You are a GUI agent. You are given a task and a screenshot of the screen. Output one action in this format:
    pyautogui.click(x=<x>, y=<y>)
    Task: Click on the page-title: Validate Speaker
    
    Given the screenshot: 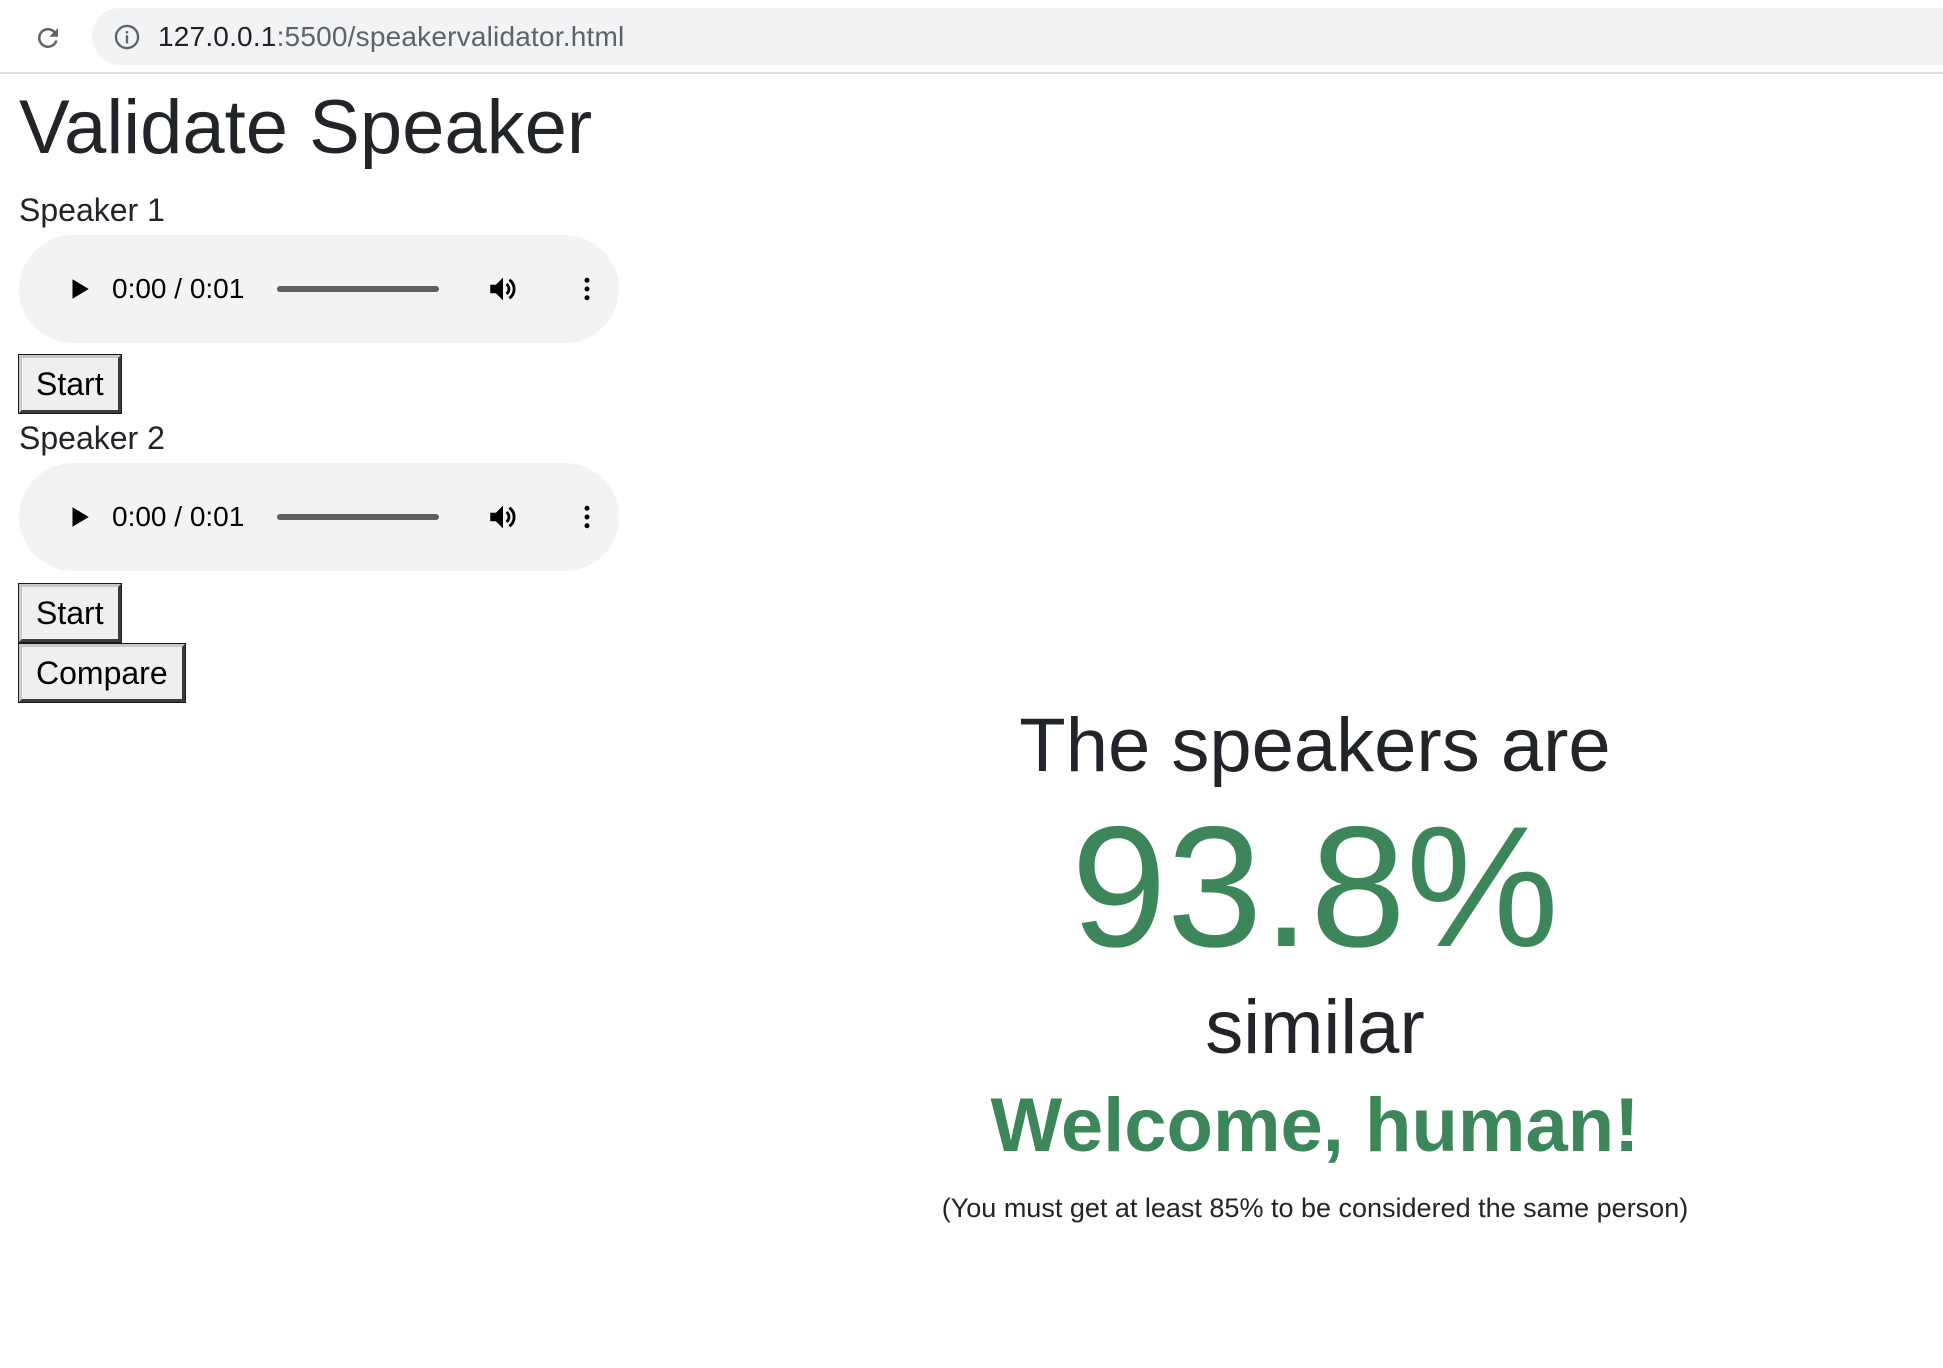 What is the action you would take?
    pyautogui.click(x=306, y=127)
    